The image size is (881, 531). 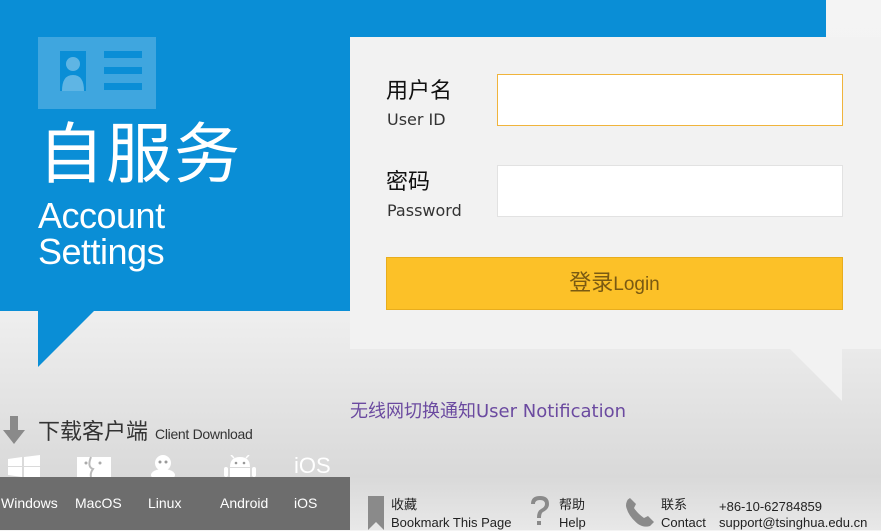 I want to click on brand-title-en-line1: Account, so click(x=101, y=215).